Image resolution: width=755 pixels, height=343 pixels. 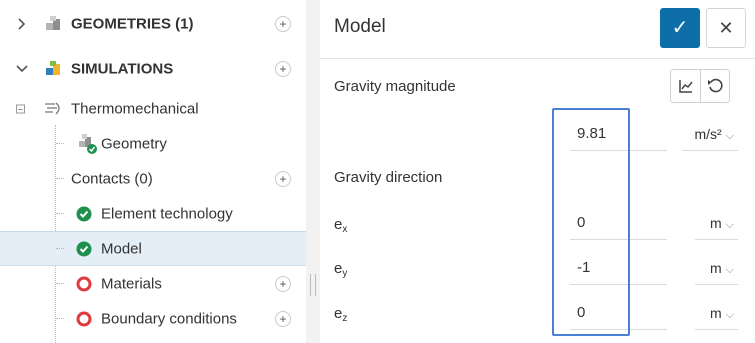 I want to click on reset-icon, so click(x=715, y=86).